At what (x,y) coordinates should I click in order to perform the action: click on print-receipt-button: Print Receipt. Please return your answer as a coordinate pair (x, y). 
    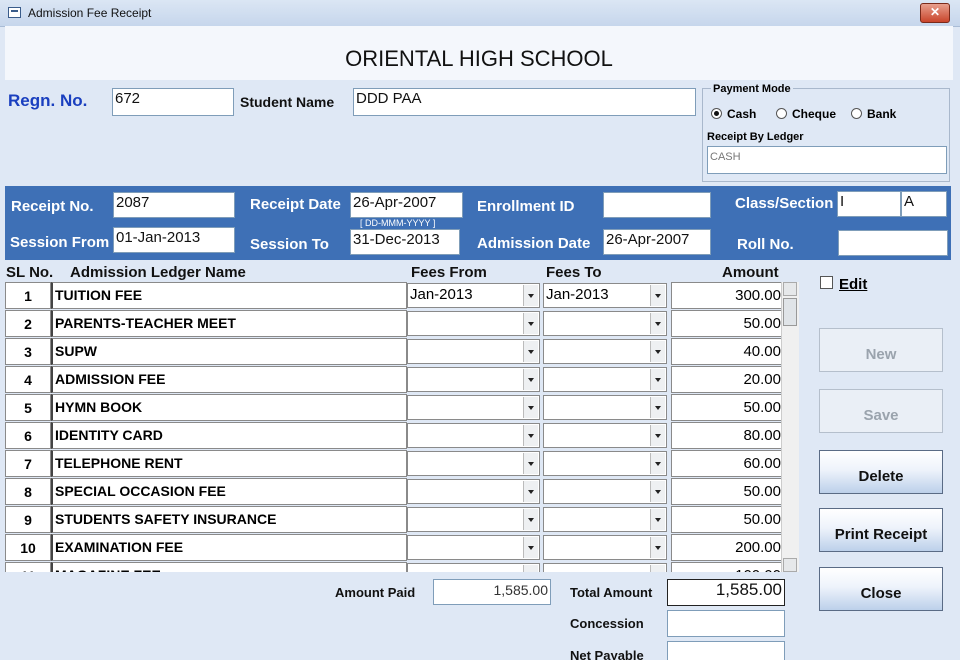
    Looking at the image, I should click on (881, 530).